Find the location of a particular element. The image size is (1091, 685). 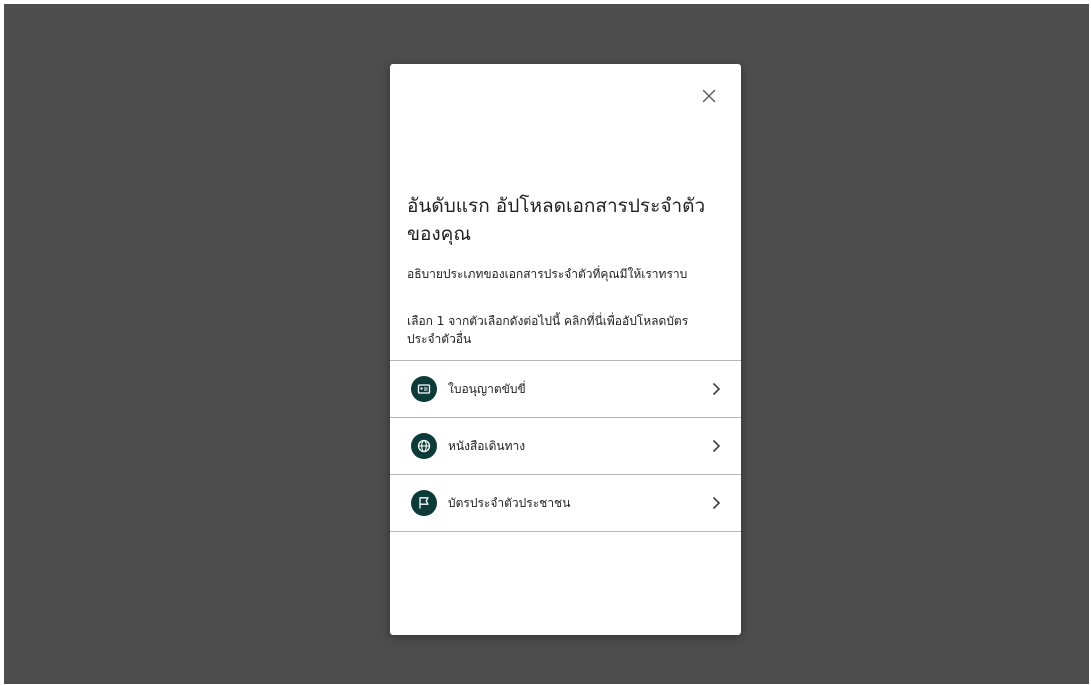

dialog-title: อันดับแรก อัปโหลดเอกสารประจำตัวของคุณ is located at coordinates (556, 220).